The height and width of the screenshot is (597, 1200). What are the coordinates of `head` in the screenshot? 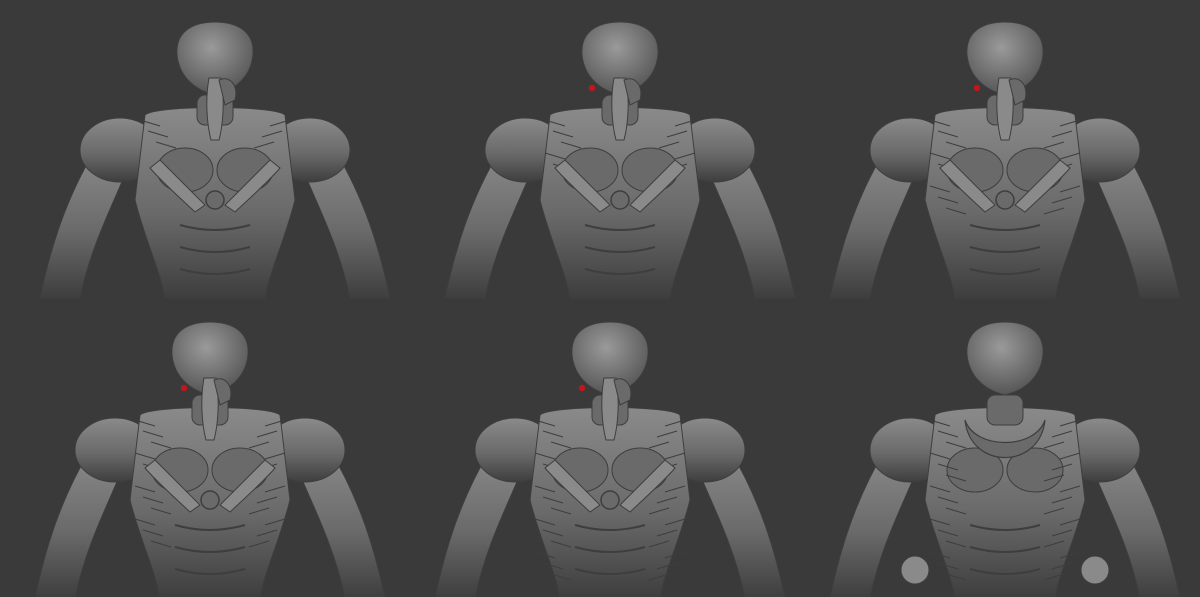 It's located at (1005, 358).